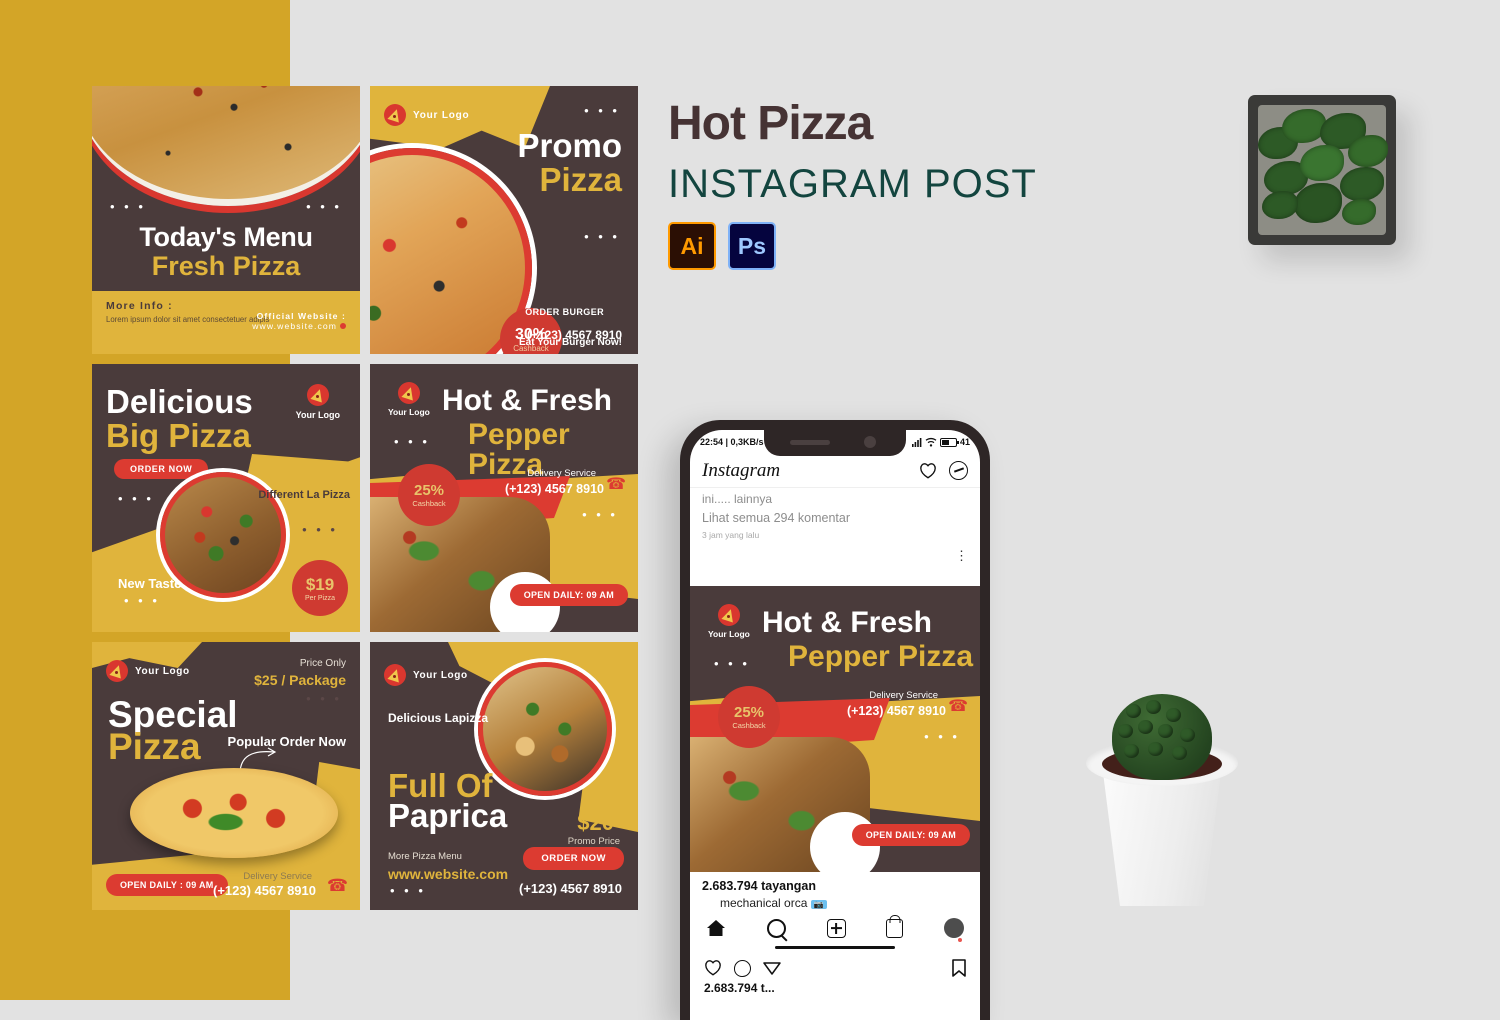 Image resolution: width=1500 pixels, height=1020 pixels. Describe the element at coordinates (564, 311) in the screenshot. I see `order-label: ORDER BURGER` at that location.